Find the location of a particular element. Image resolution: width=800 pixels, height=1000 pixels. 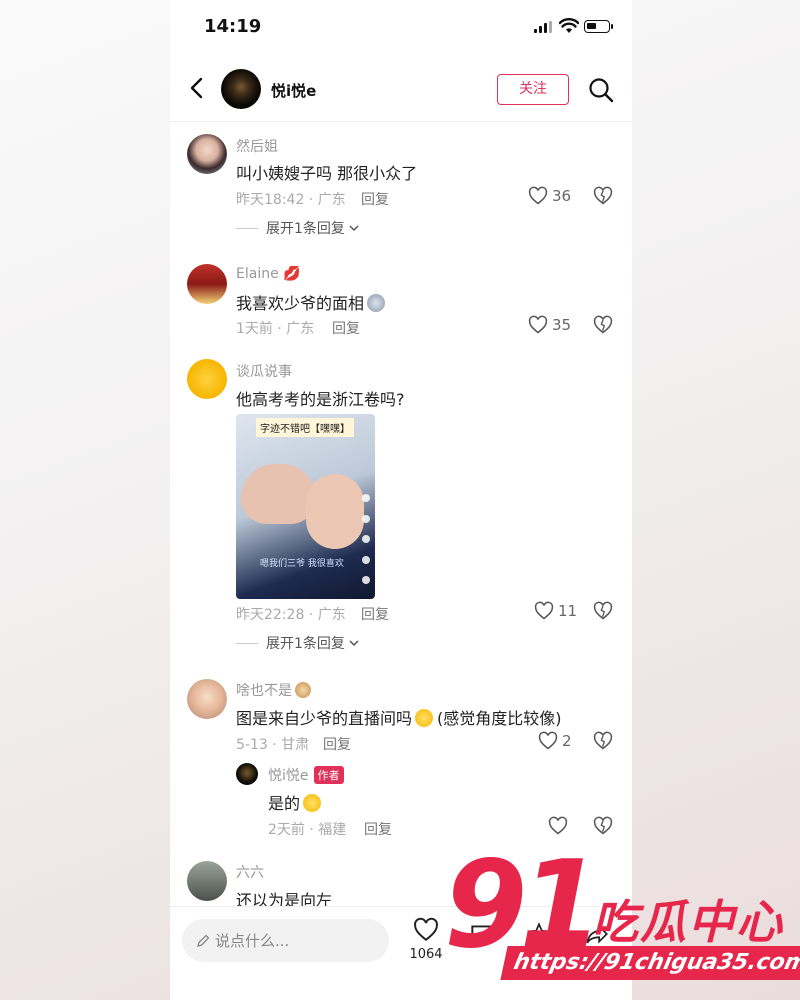

like-count: 2 is located at coordinates (567, 741).